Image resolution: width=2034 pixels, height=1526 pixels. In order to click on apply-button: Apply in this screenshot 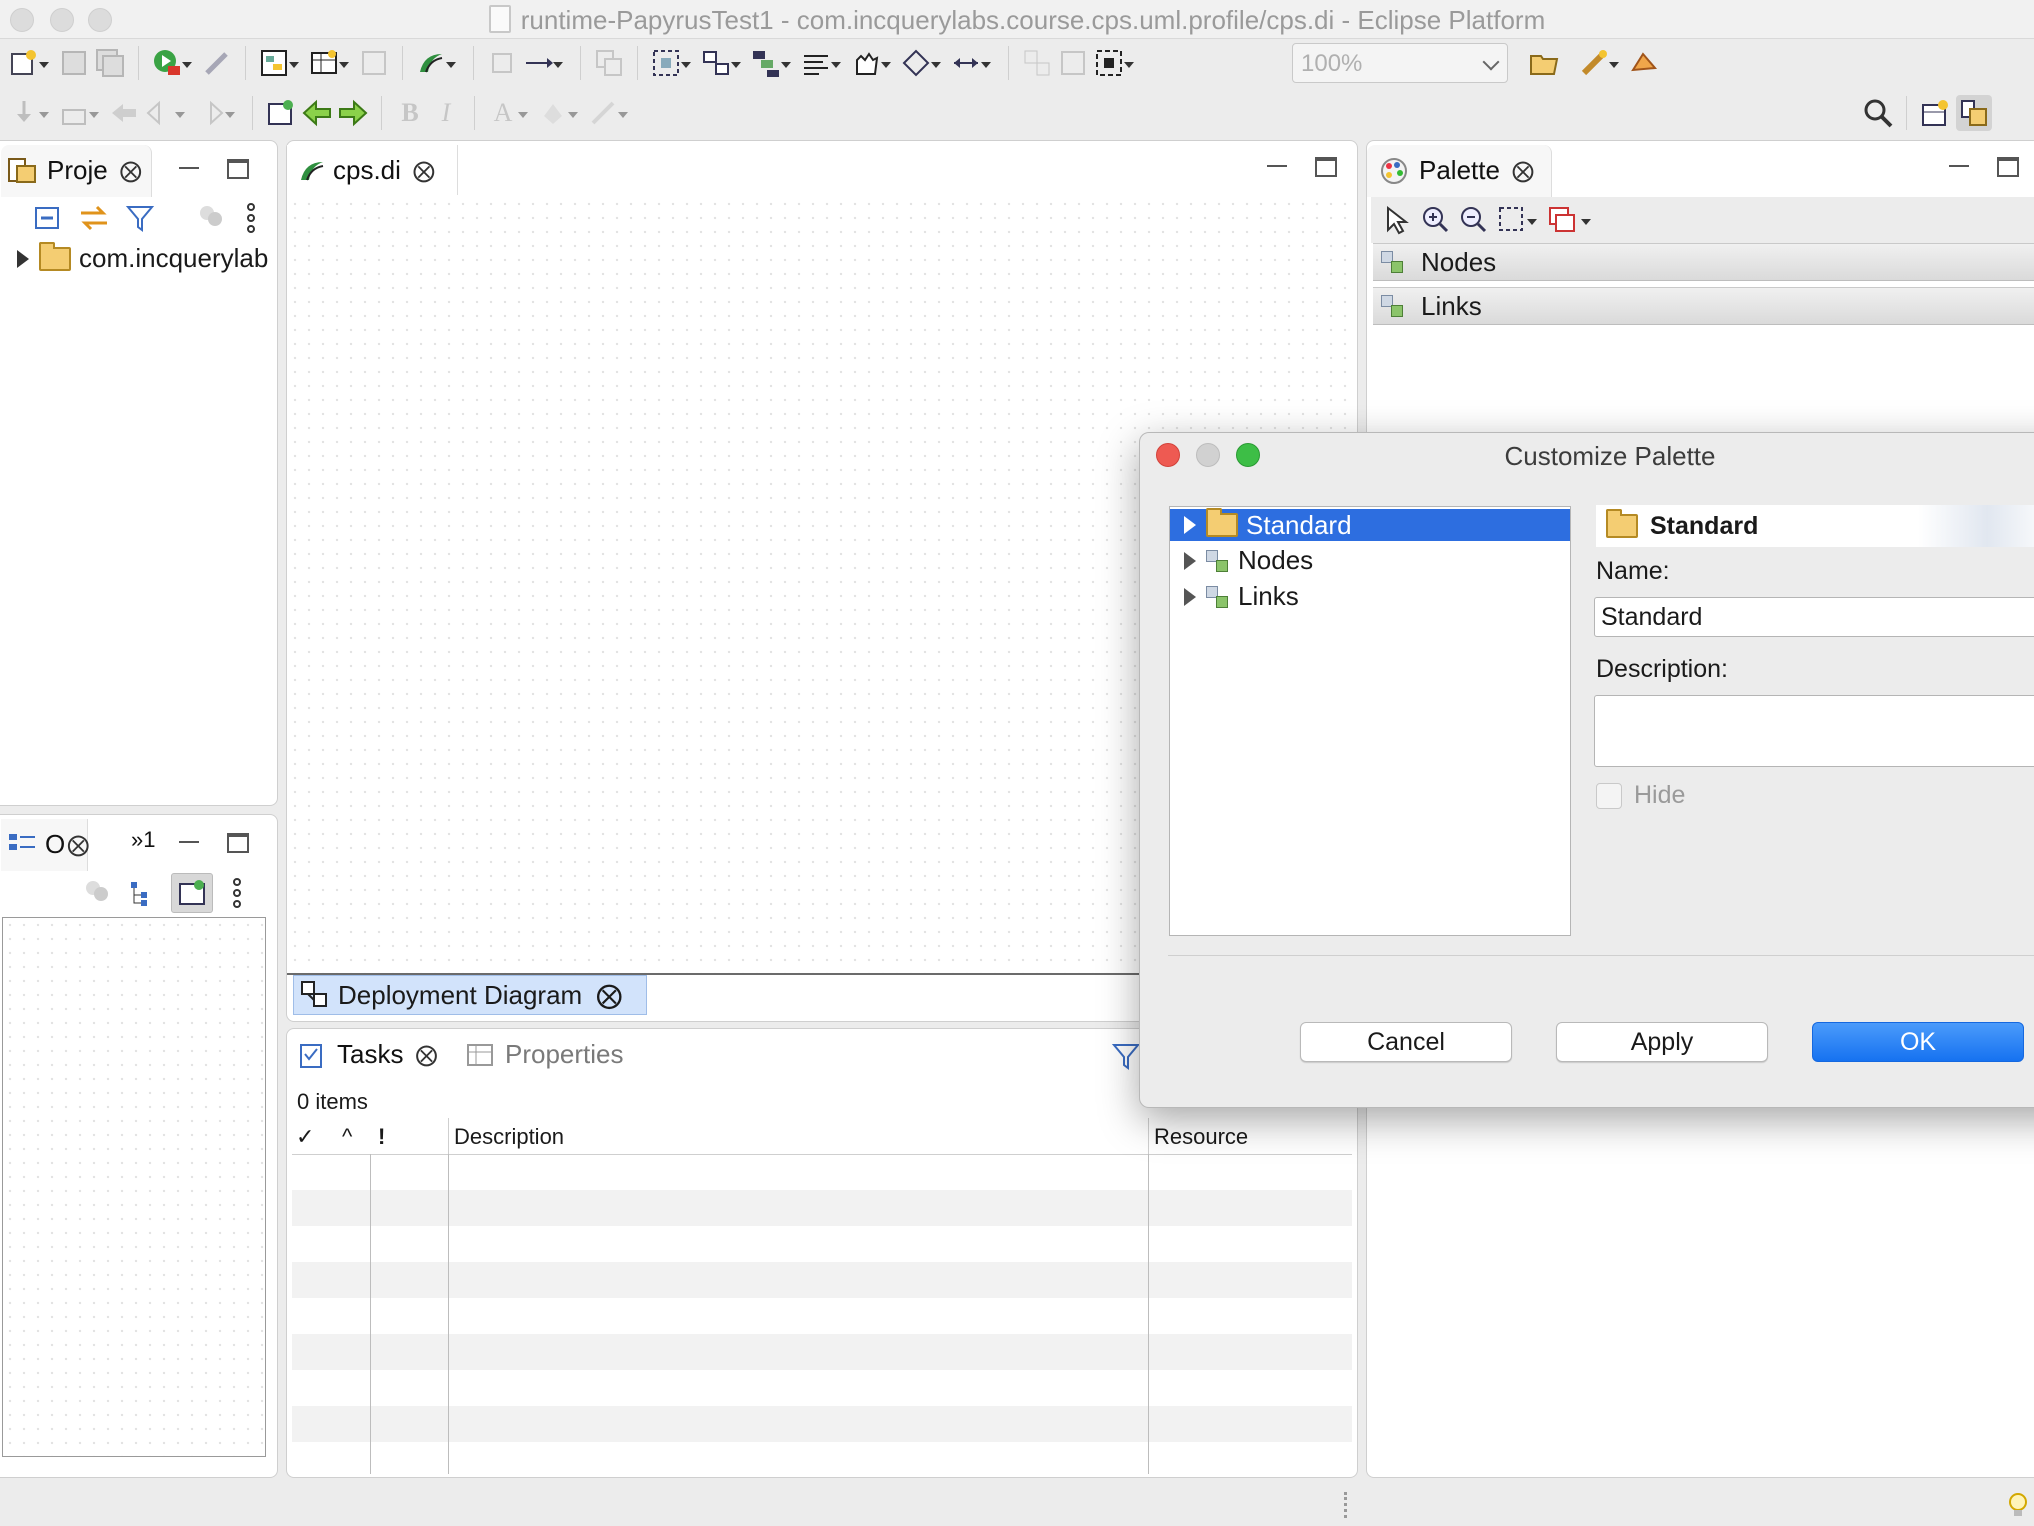, I will do `click(1662, 1042)`.